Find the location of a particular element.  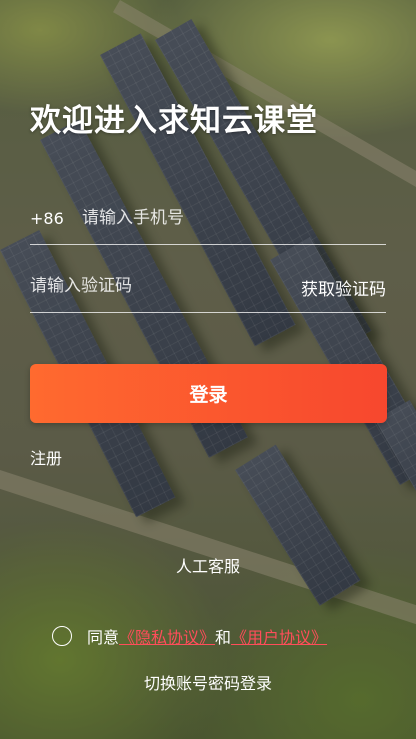

agreement-radio is located at coordinates (62, 636).